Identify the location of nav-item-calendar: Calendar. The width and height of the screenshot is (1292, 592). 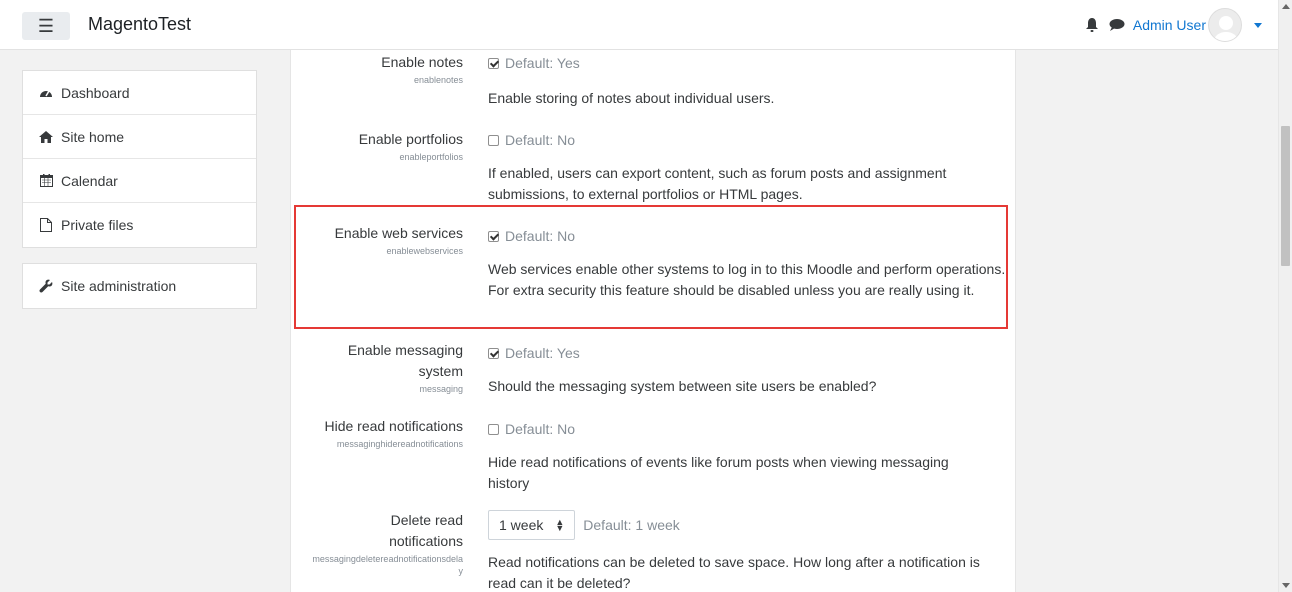
(139, 181).